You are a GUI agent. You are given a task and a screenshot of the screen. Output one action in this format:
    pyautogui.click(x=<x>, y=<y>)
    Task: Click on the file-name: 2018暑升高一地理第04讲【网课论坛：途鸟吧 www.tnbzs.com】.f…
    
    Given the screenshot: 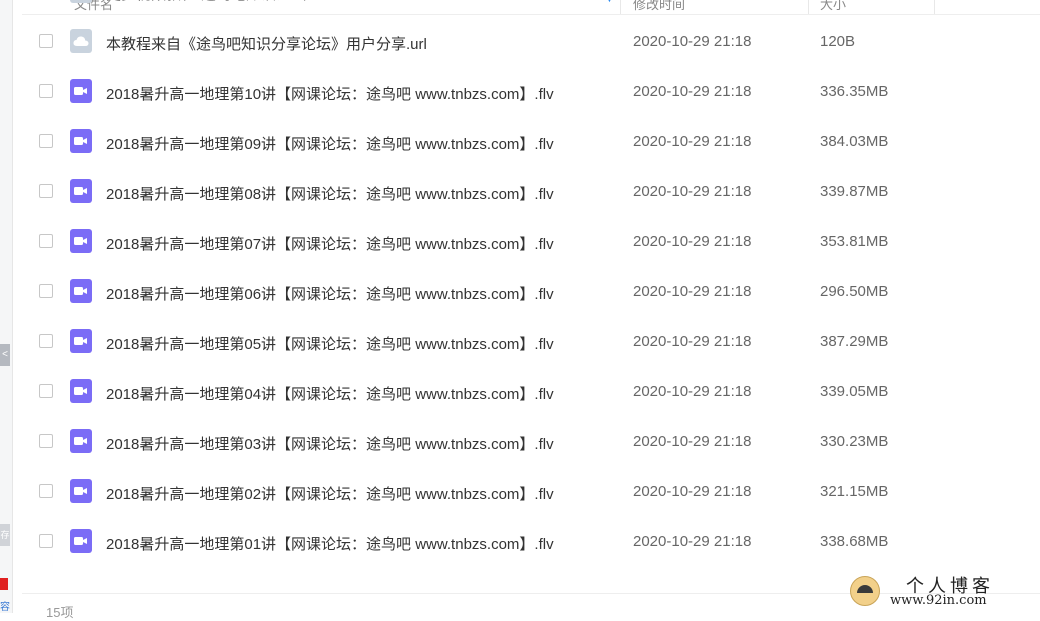 What is the action you would take?
    pyautogui.click(x=330, y=393)
    